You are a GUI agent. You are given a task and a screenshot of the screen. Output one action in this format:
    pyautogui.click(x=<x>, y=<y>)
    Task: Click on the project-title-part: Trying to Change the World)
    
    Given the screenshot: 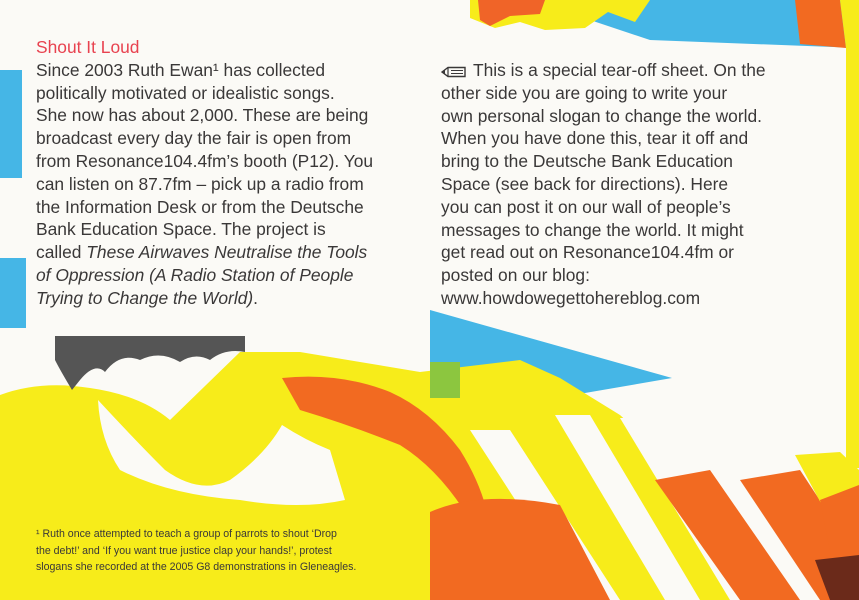 What is the action you would take?
    pyautogui.click(x=145, y=297)
    